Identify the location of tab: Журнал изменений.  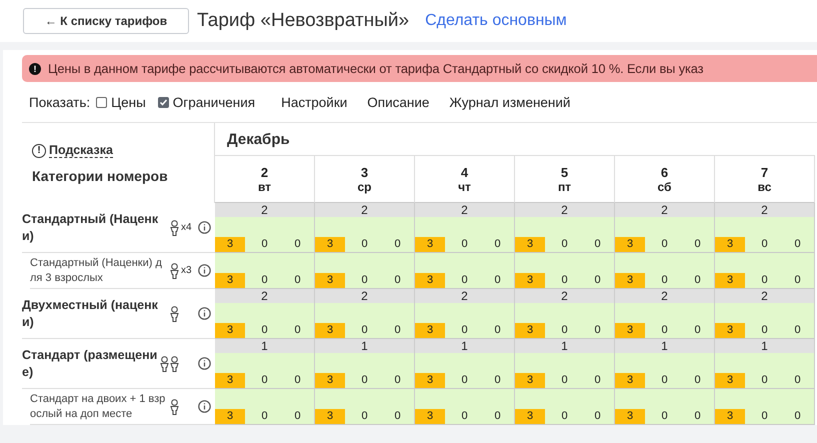
(509, 102).